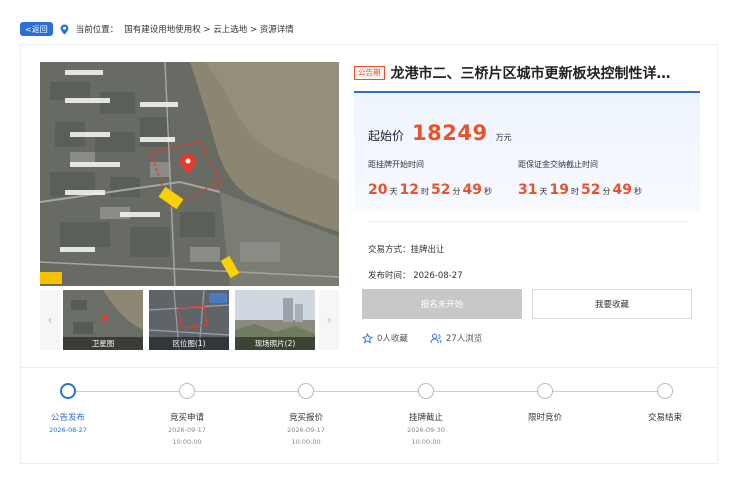  What do you see at coordinates (275, 343) in the screenshot?
I see `thumbnail-label: 现场照片(2)` at bounding box center [275, 343].